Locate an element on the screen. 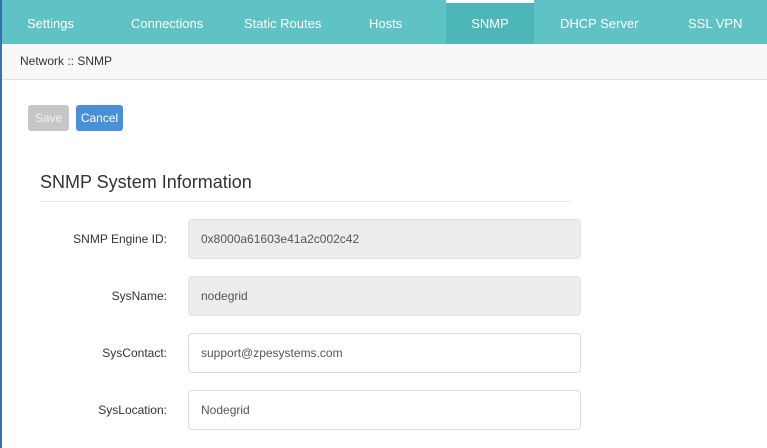 The image size is (767, 448). section-divider is located at coordinates (305, 201).